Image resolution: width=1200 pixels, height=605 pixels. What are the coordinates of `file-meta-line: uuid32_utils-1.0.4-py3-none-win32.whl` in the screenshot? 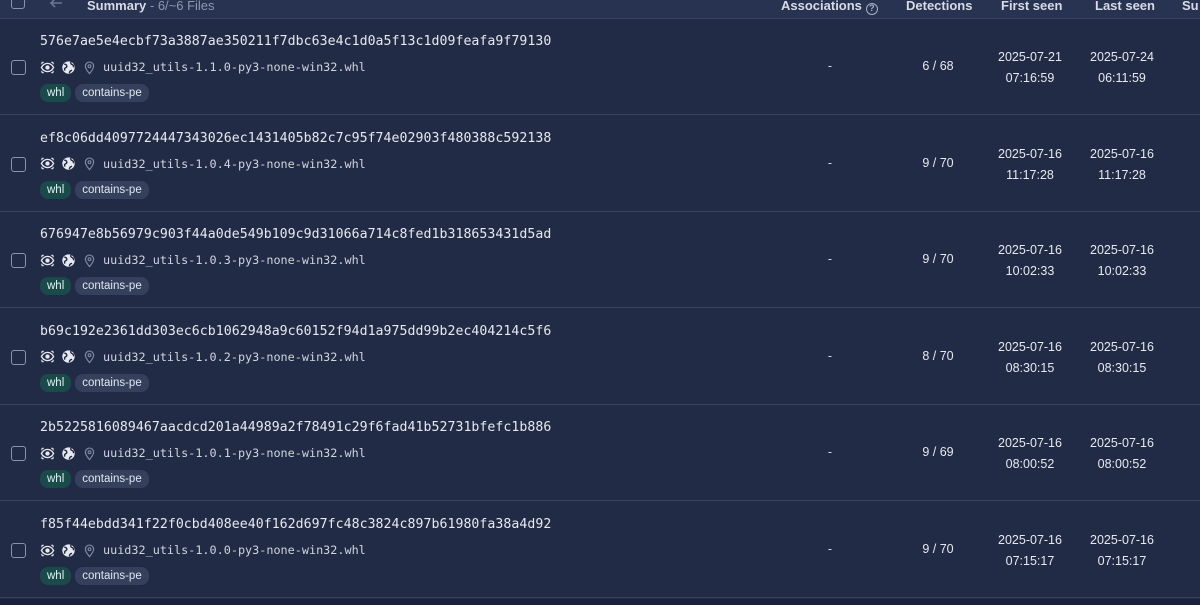 It's located at (203, 164).